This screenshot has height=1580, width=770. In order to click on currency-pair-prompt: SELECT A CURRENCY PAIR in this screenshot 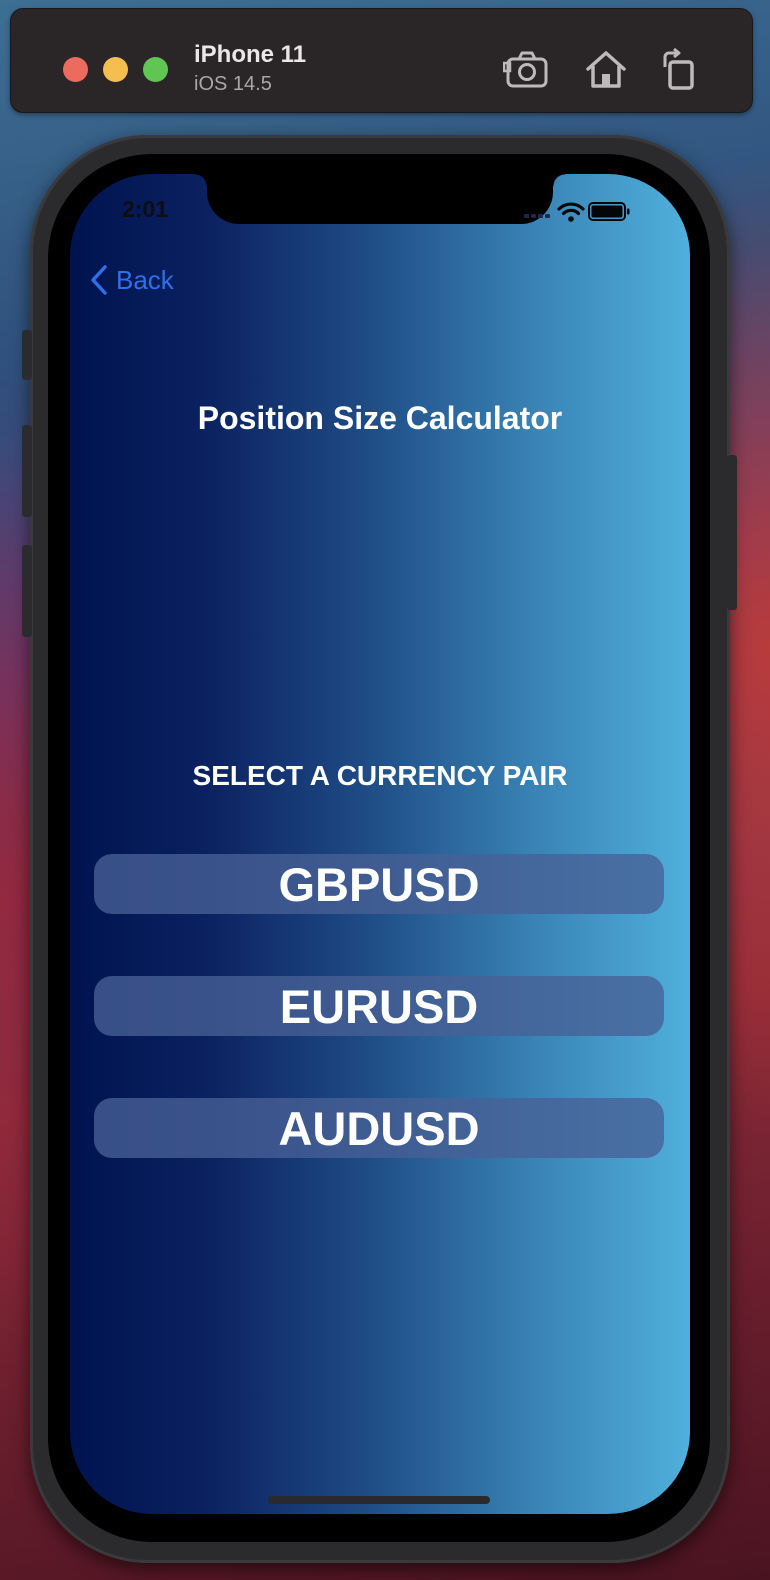, I will do `click(380, 775)`.